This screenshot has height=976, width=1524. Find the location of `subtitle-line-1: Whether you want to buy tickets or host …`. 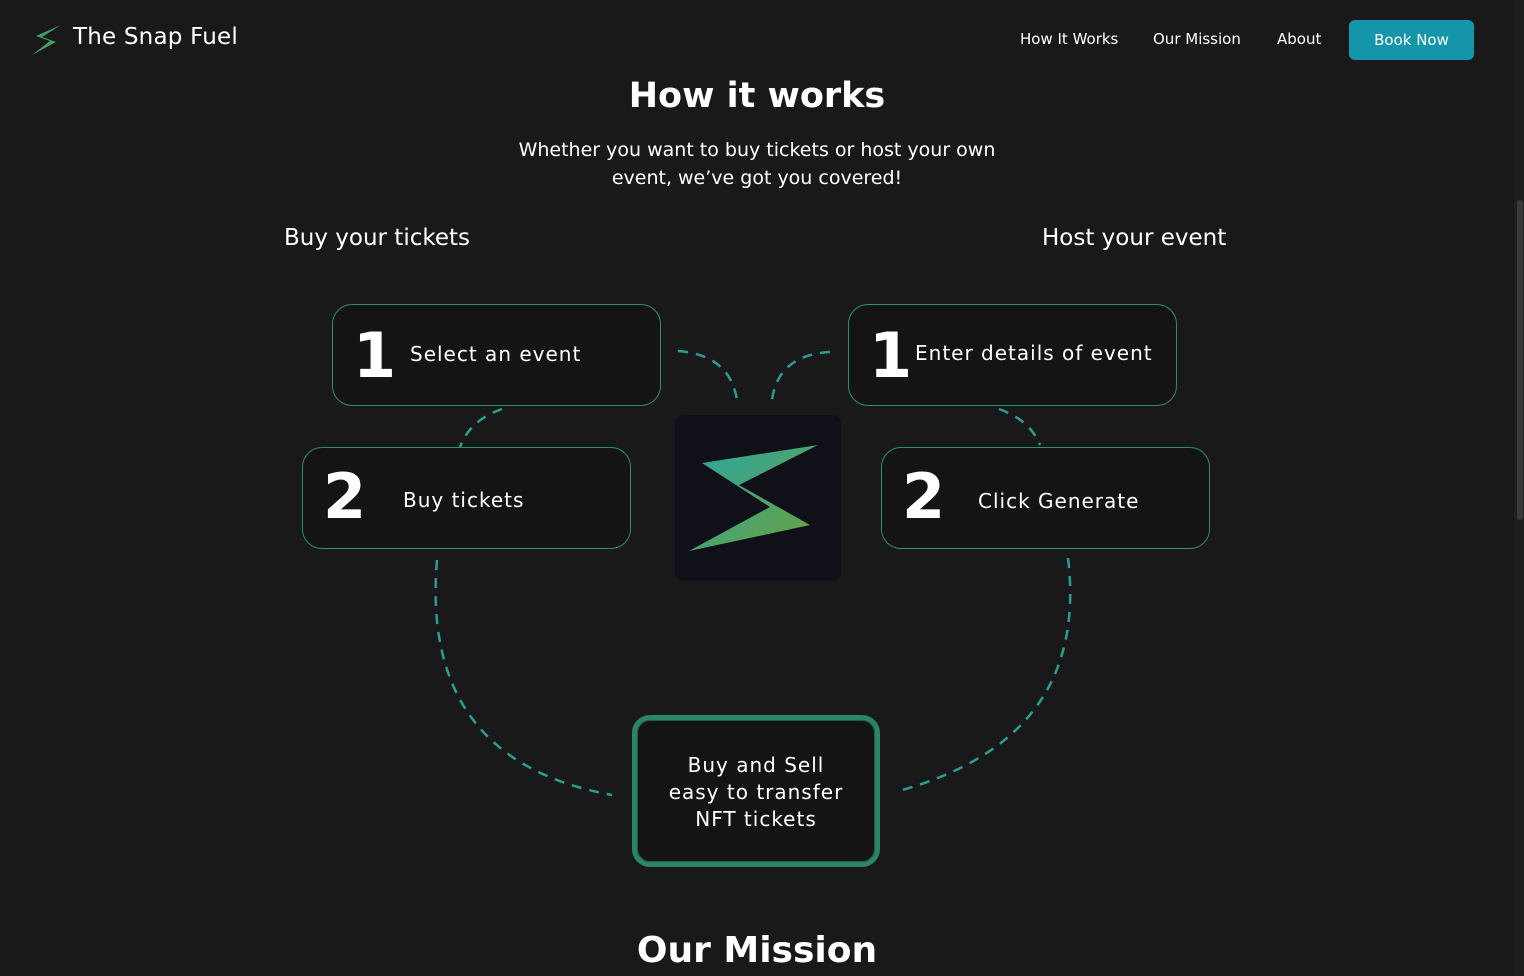

subtitle-line-1: Whether you want to buy tickets or host … is located at coordinates (757, 150).